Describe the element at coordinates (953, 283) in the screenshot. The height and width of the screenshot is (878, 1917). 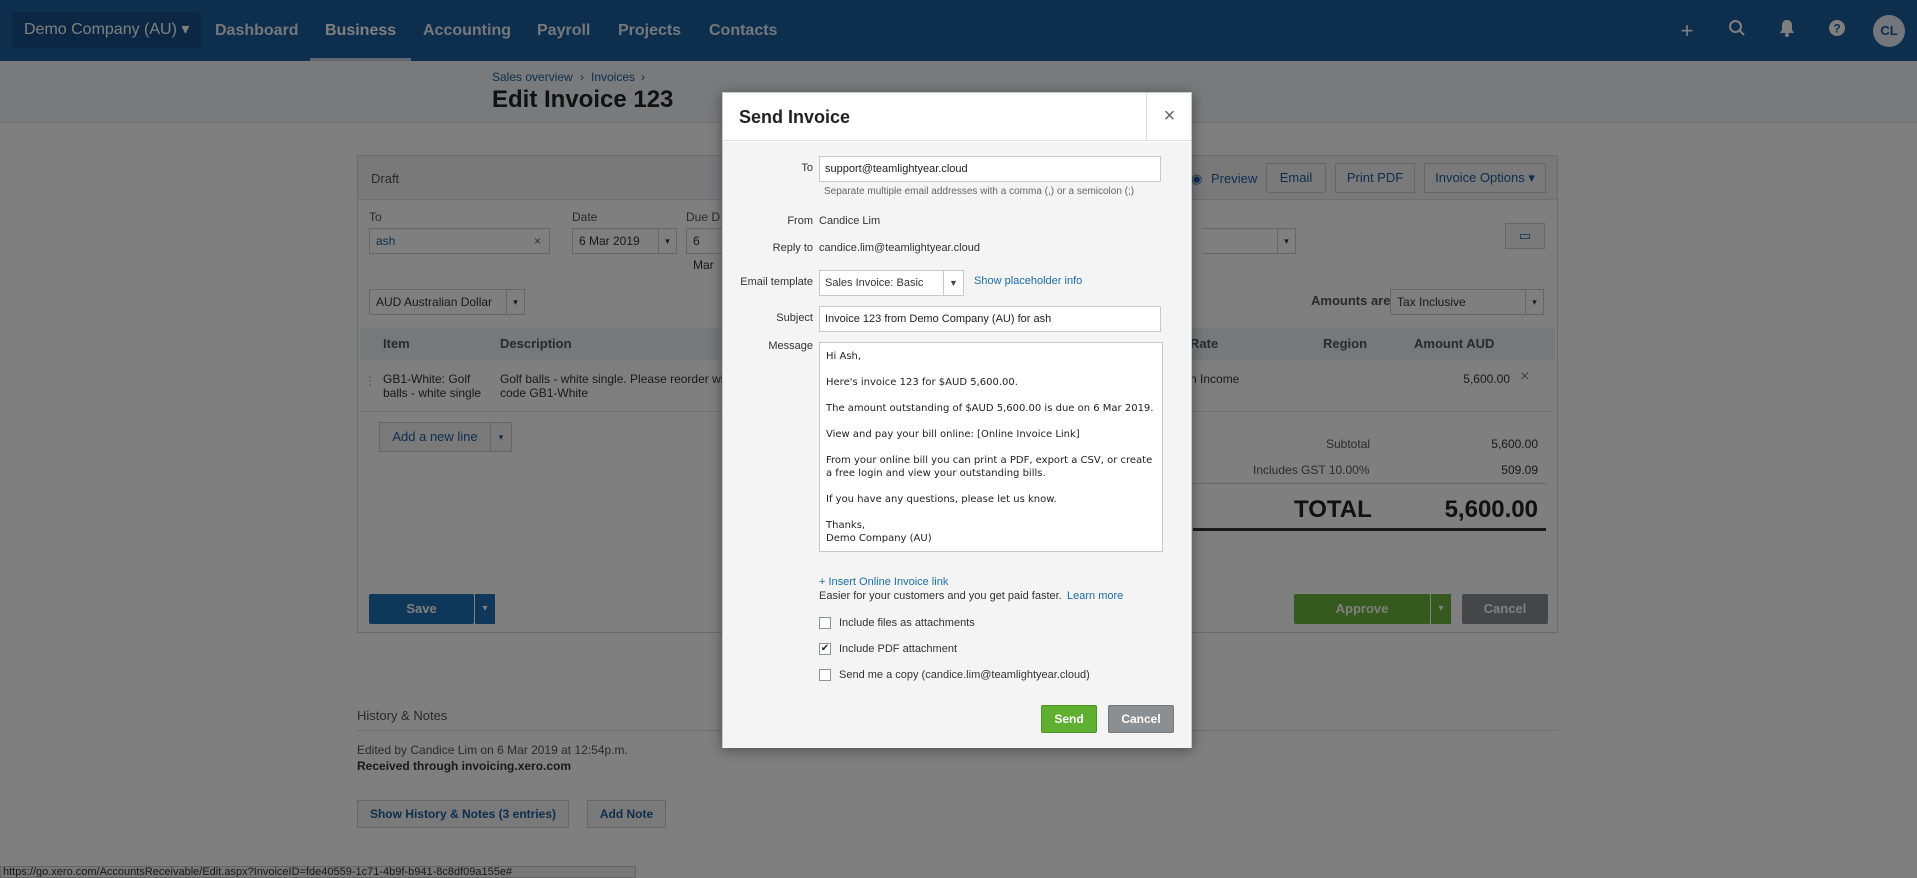
I see `chevron-down-icon: ▼` at that location.